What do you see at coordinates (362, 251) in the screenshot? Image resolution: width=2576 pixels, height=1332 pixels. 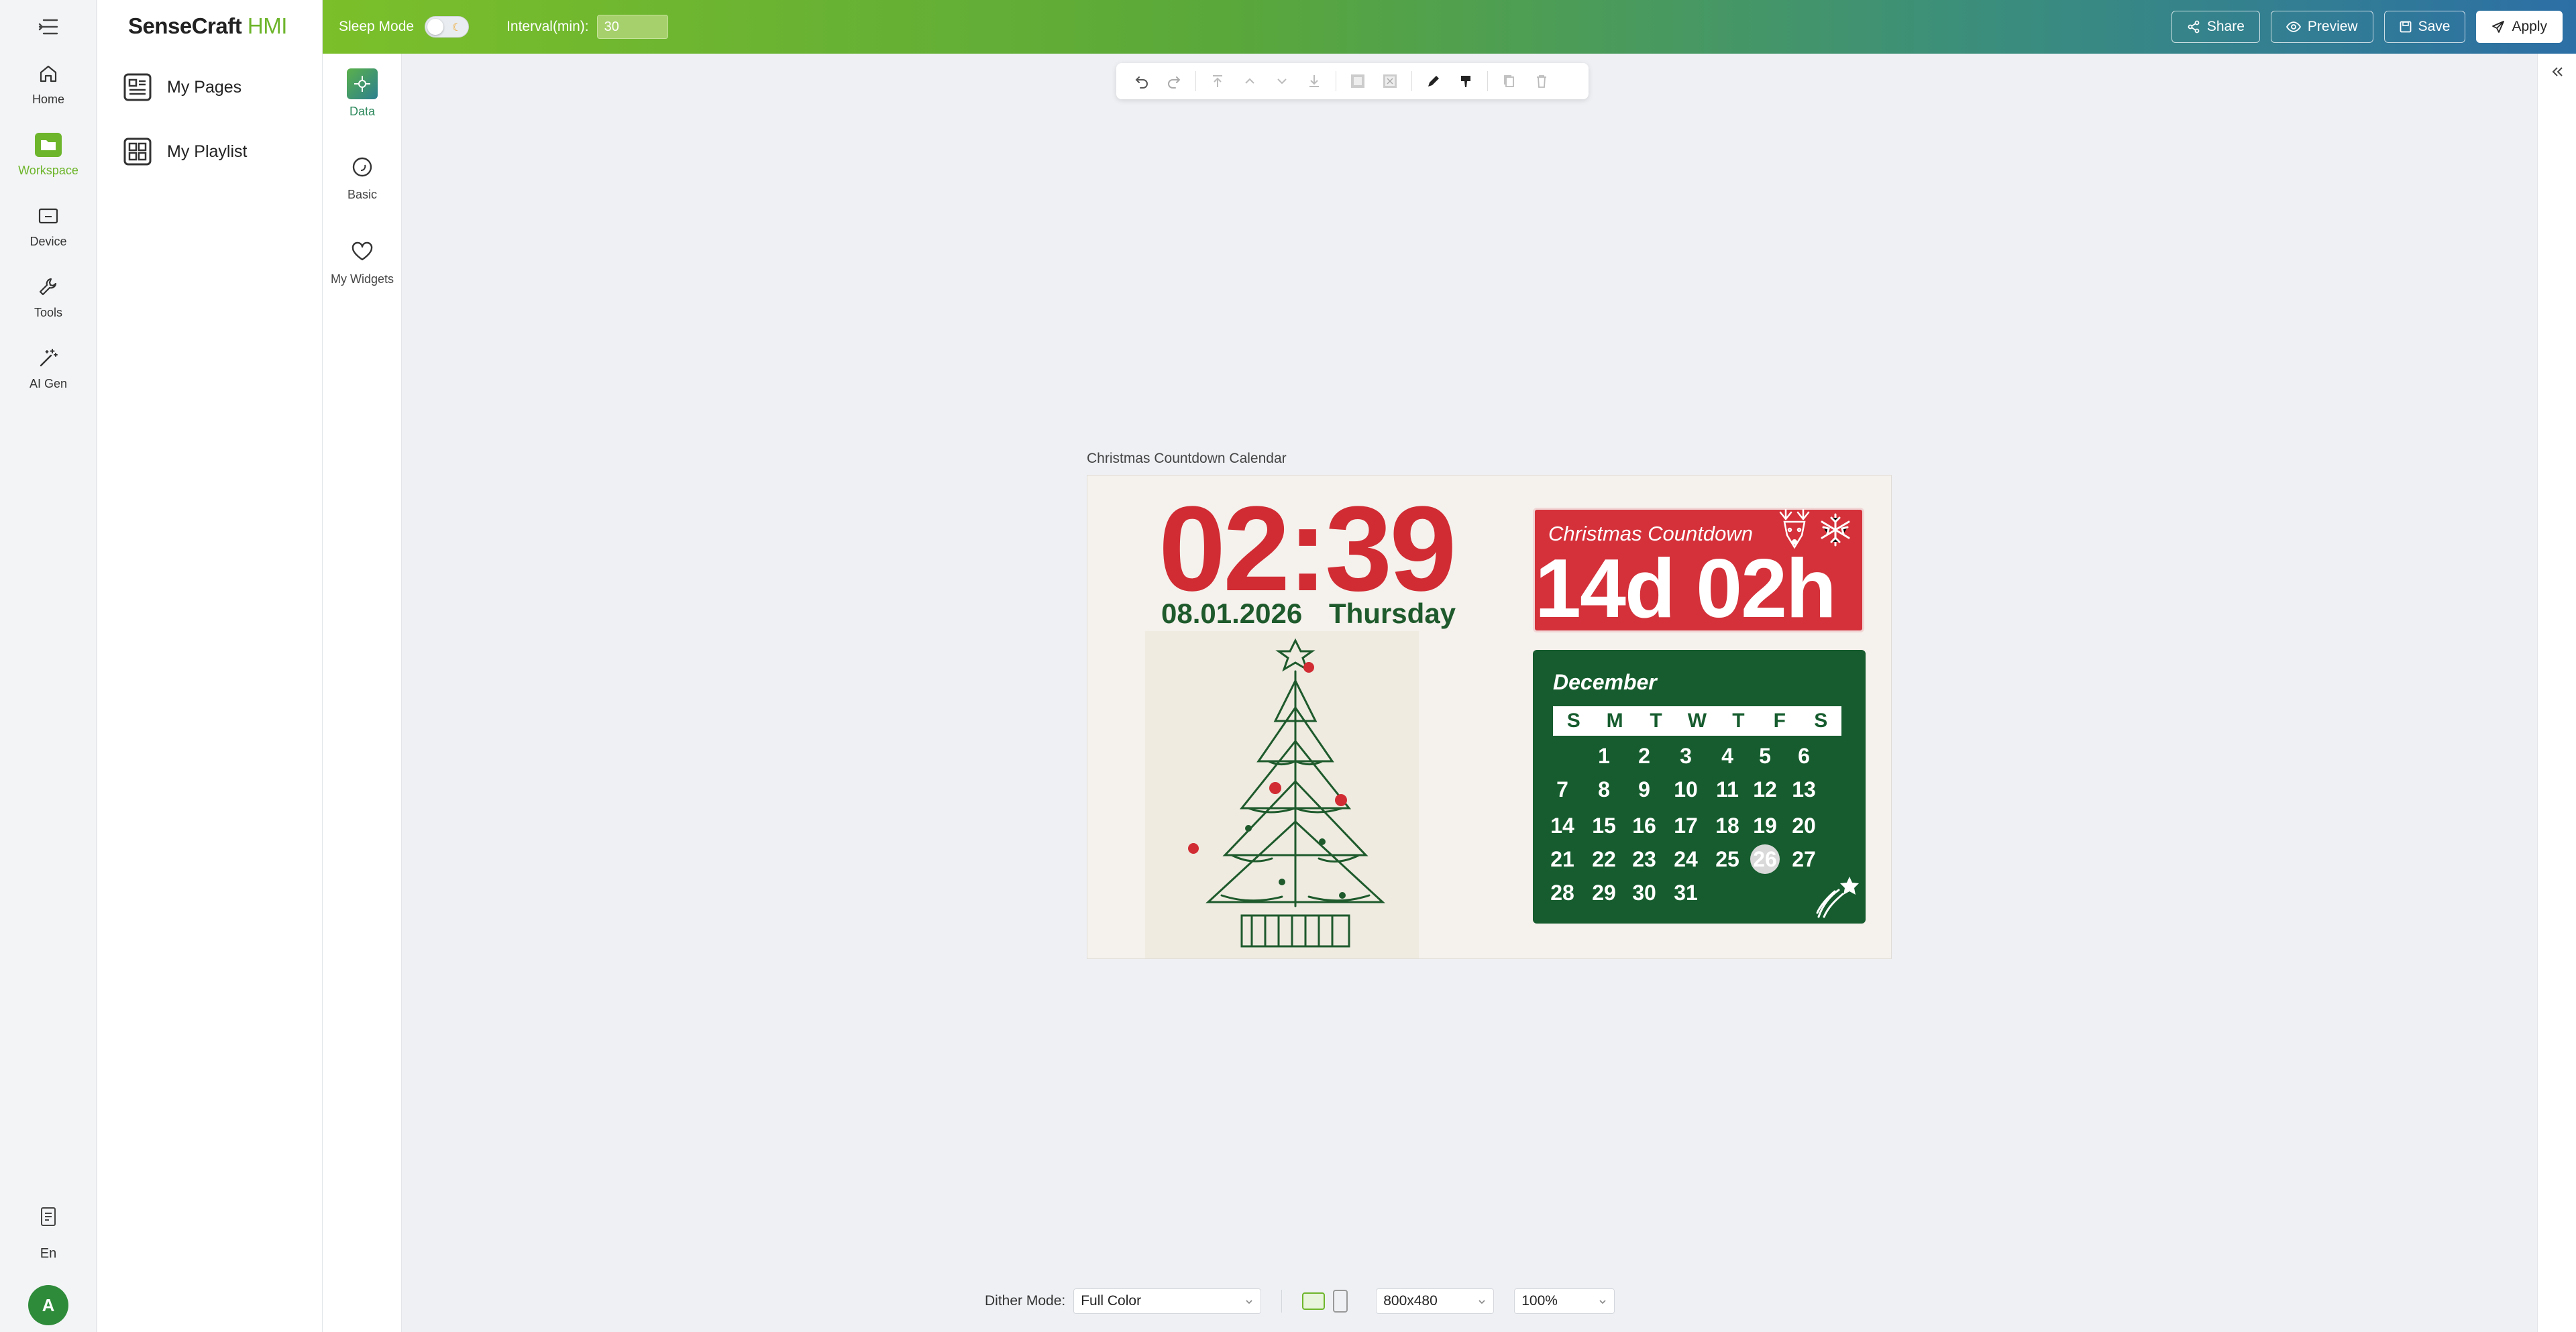 I see `heart-icon` at bounding box center [362, 251].